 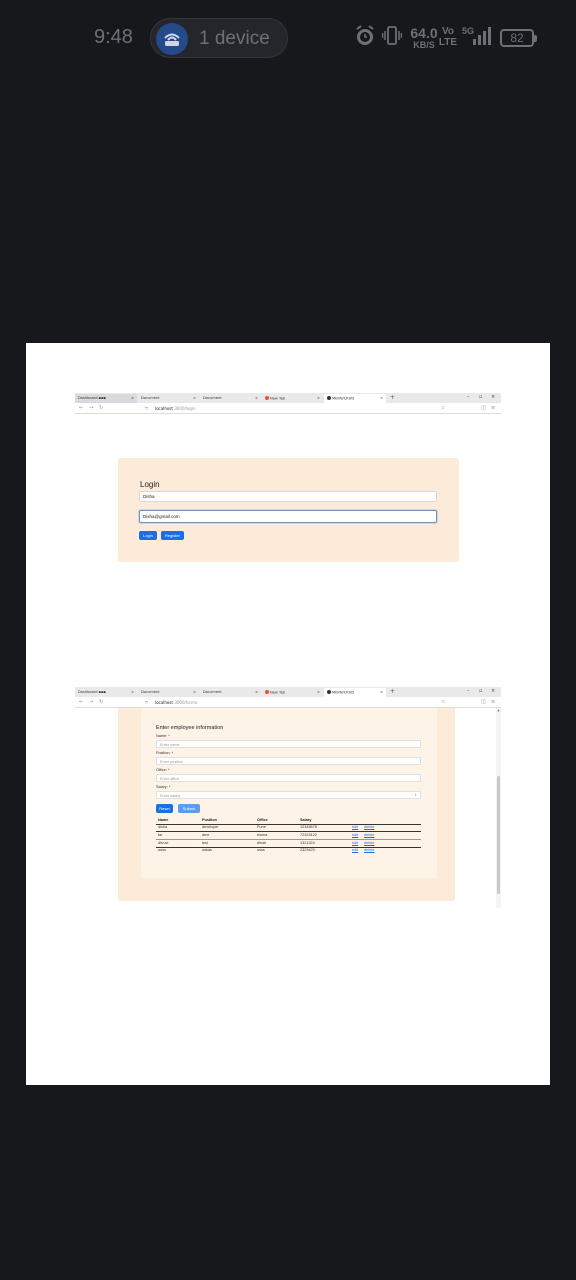 What do you see at coordinates (518, 38) in the screenshot?
I see `battery-indicator: 82` at bounding box center [518, 38].